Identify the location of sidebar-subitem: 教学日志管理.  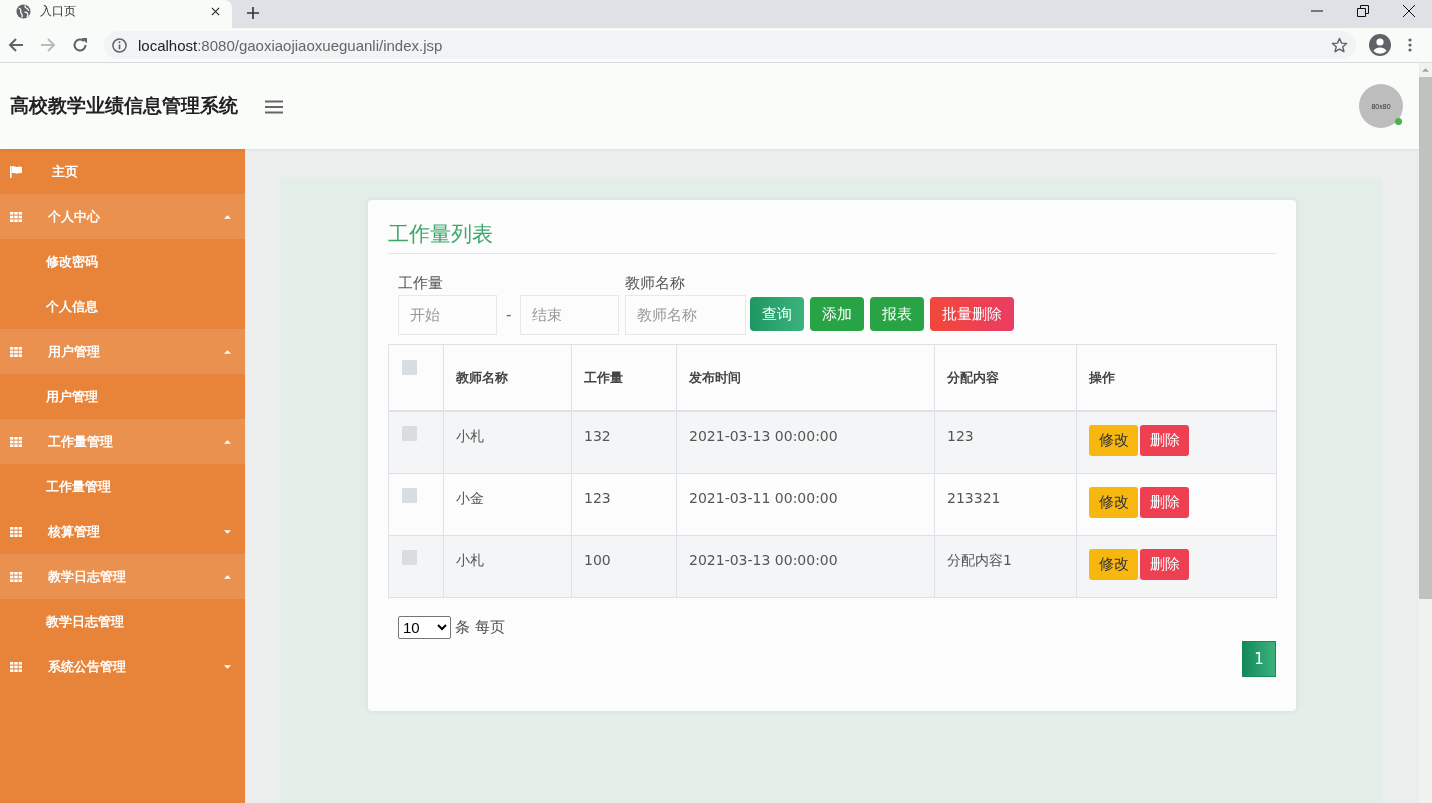
(122, 621).